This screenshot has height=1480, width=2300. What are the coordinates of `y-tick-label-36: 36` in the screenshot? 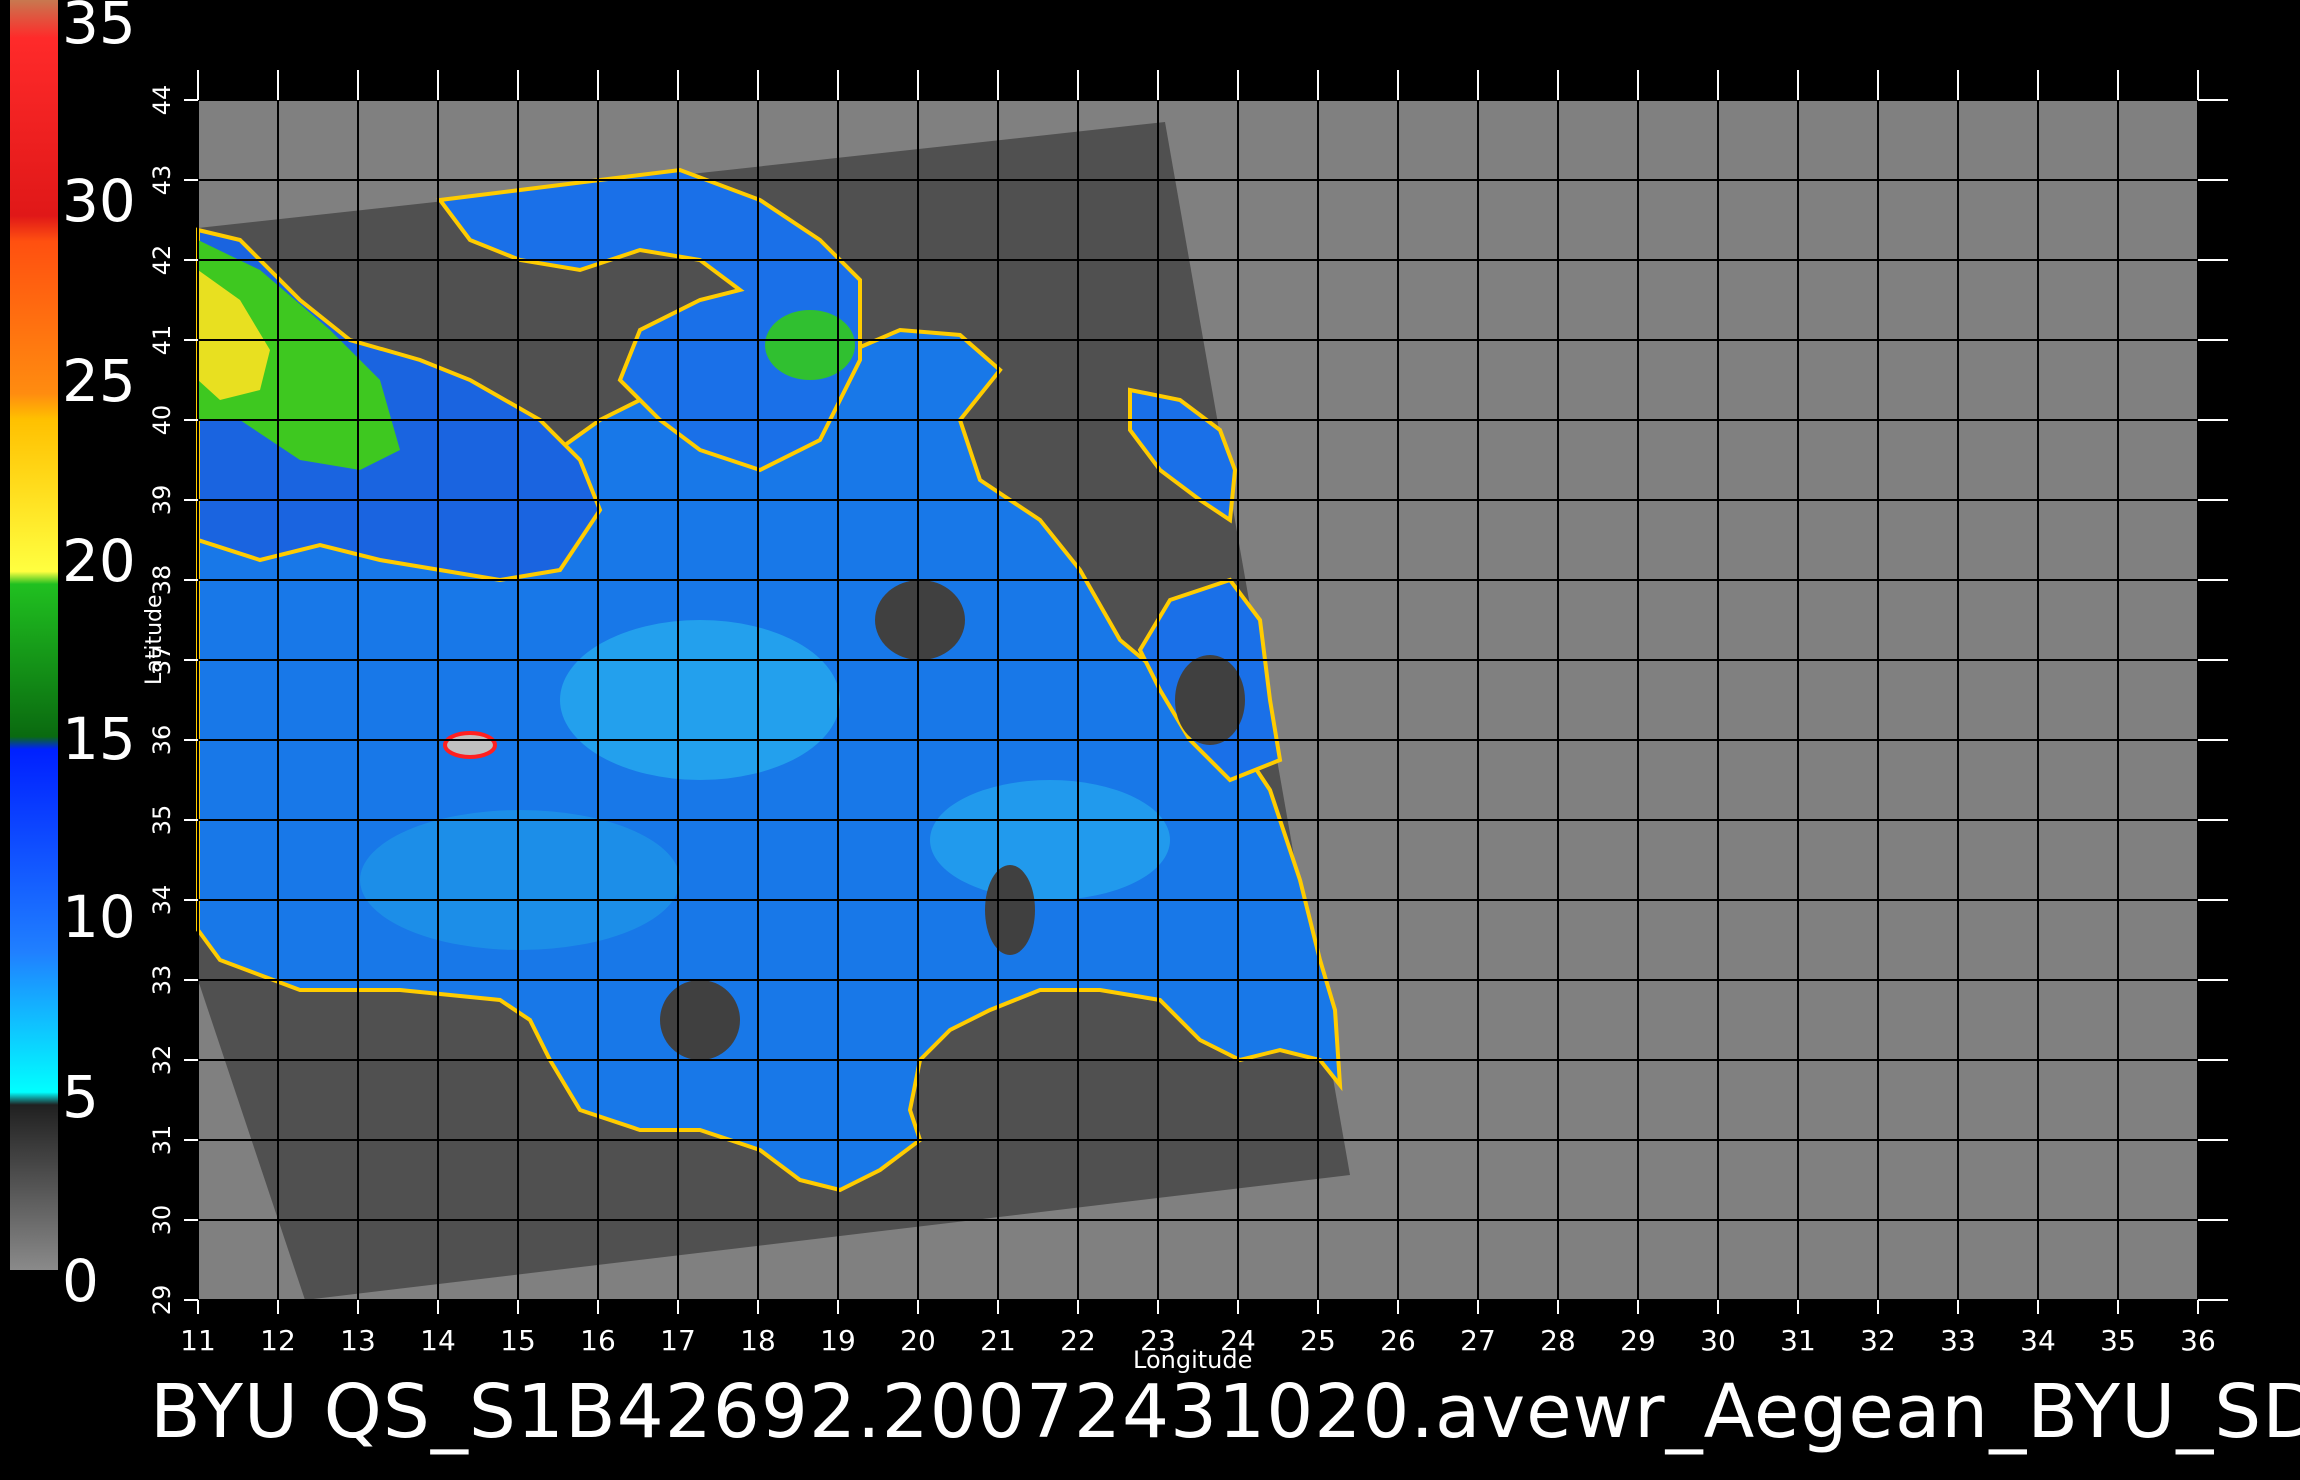 It's located at (162, 740).